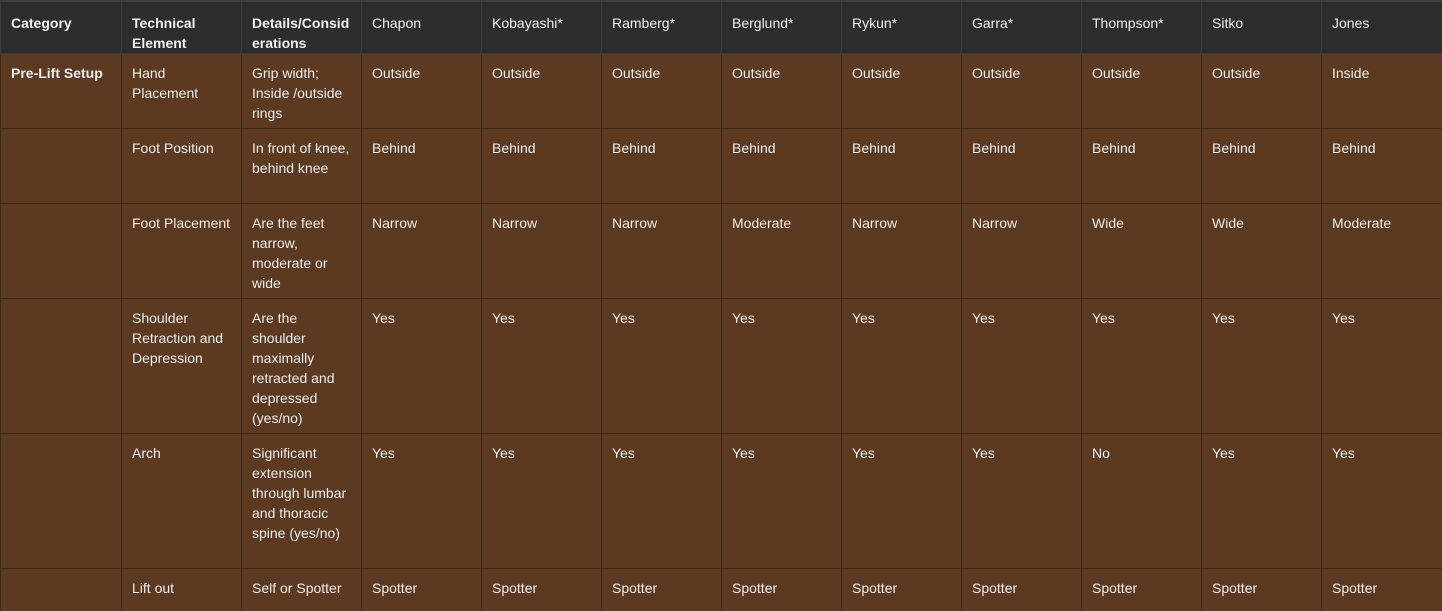 This screenshot has height=611, width=1442. Describe the element at coordinates (181, 166) in the screenshot. I see `element-cell: Foot Position` at that location.